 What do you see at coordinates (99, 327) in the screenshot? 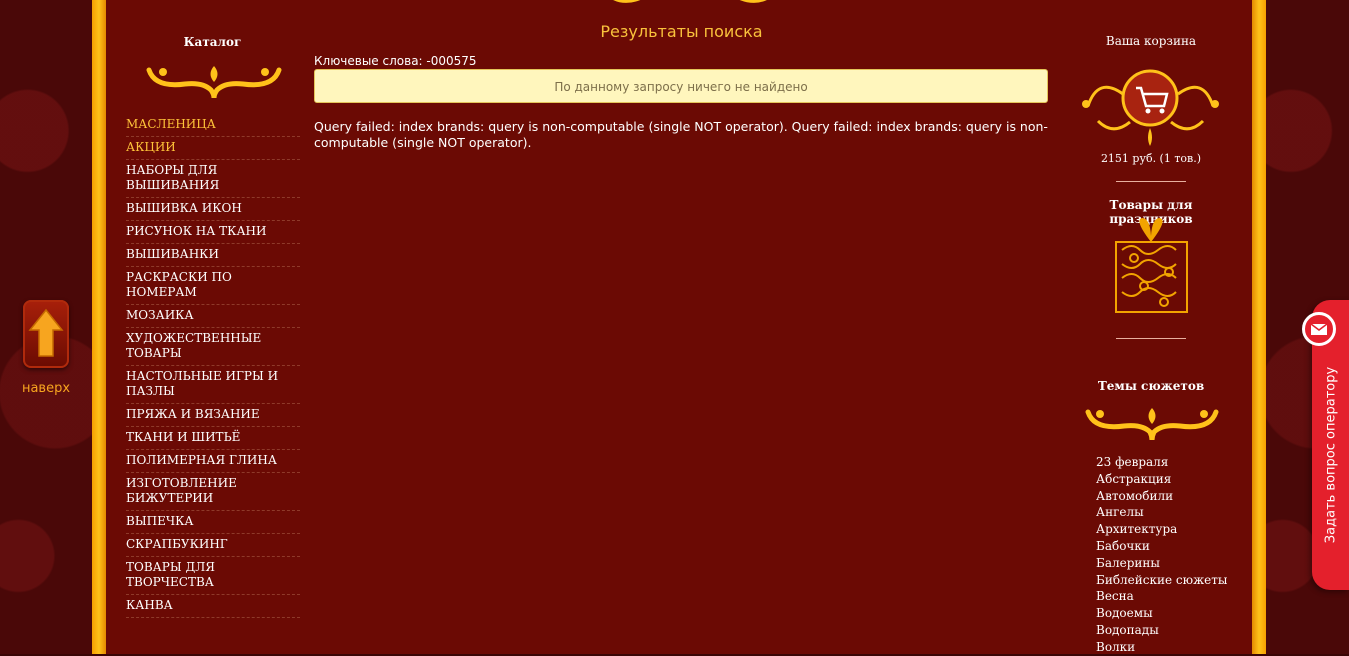
I see `left-gold-frame` at bounding box center [99, 327].